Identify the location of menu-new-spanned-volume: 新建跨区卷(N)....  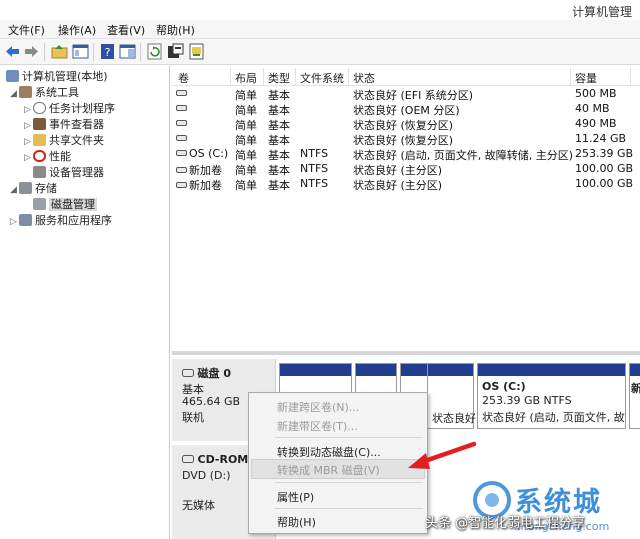
(318, 407).